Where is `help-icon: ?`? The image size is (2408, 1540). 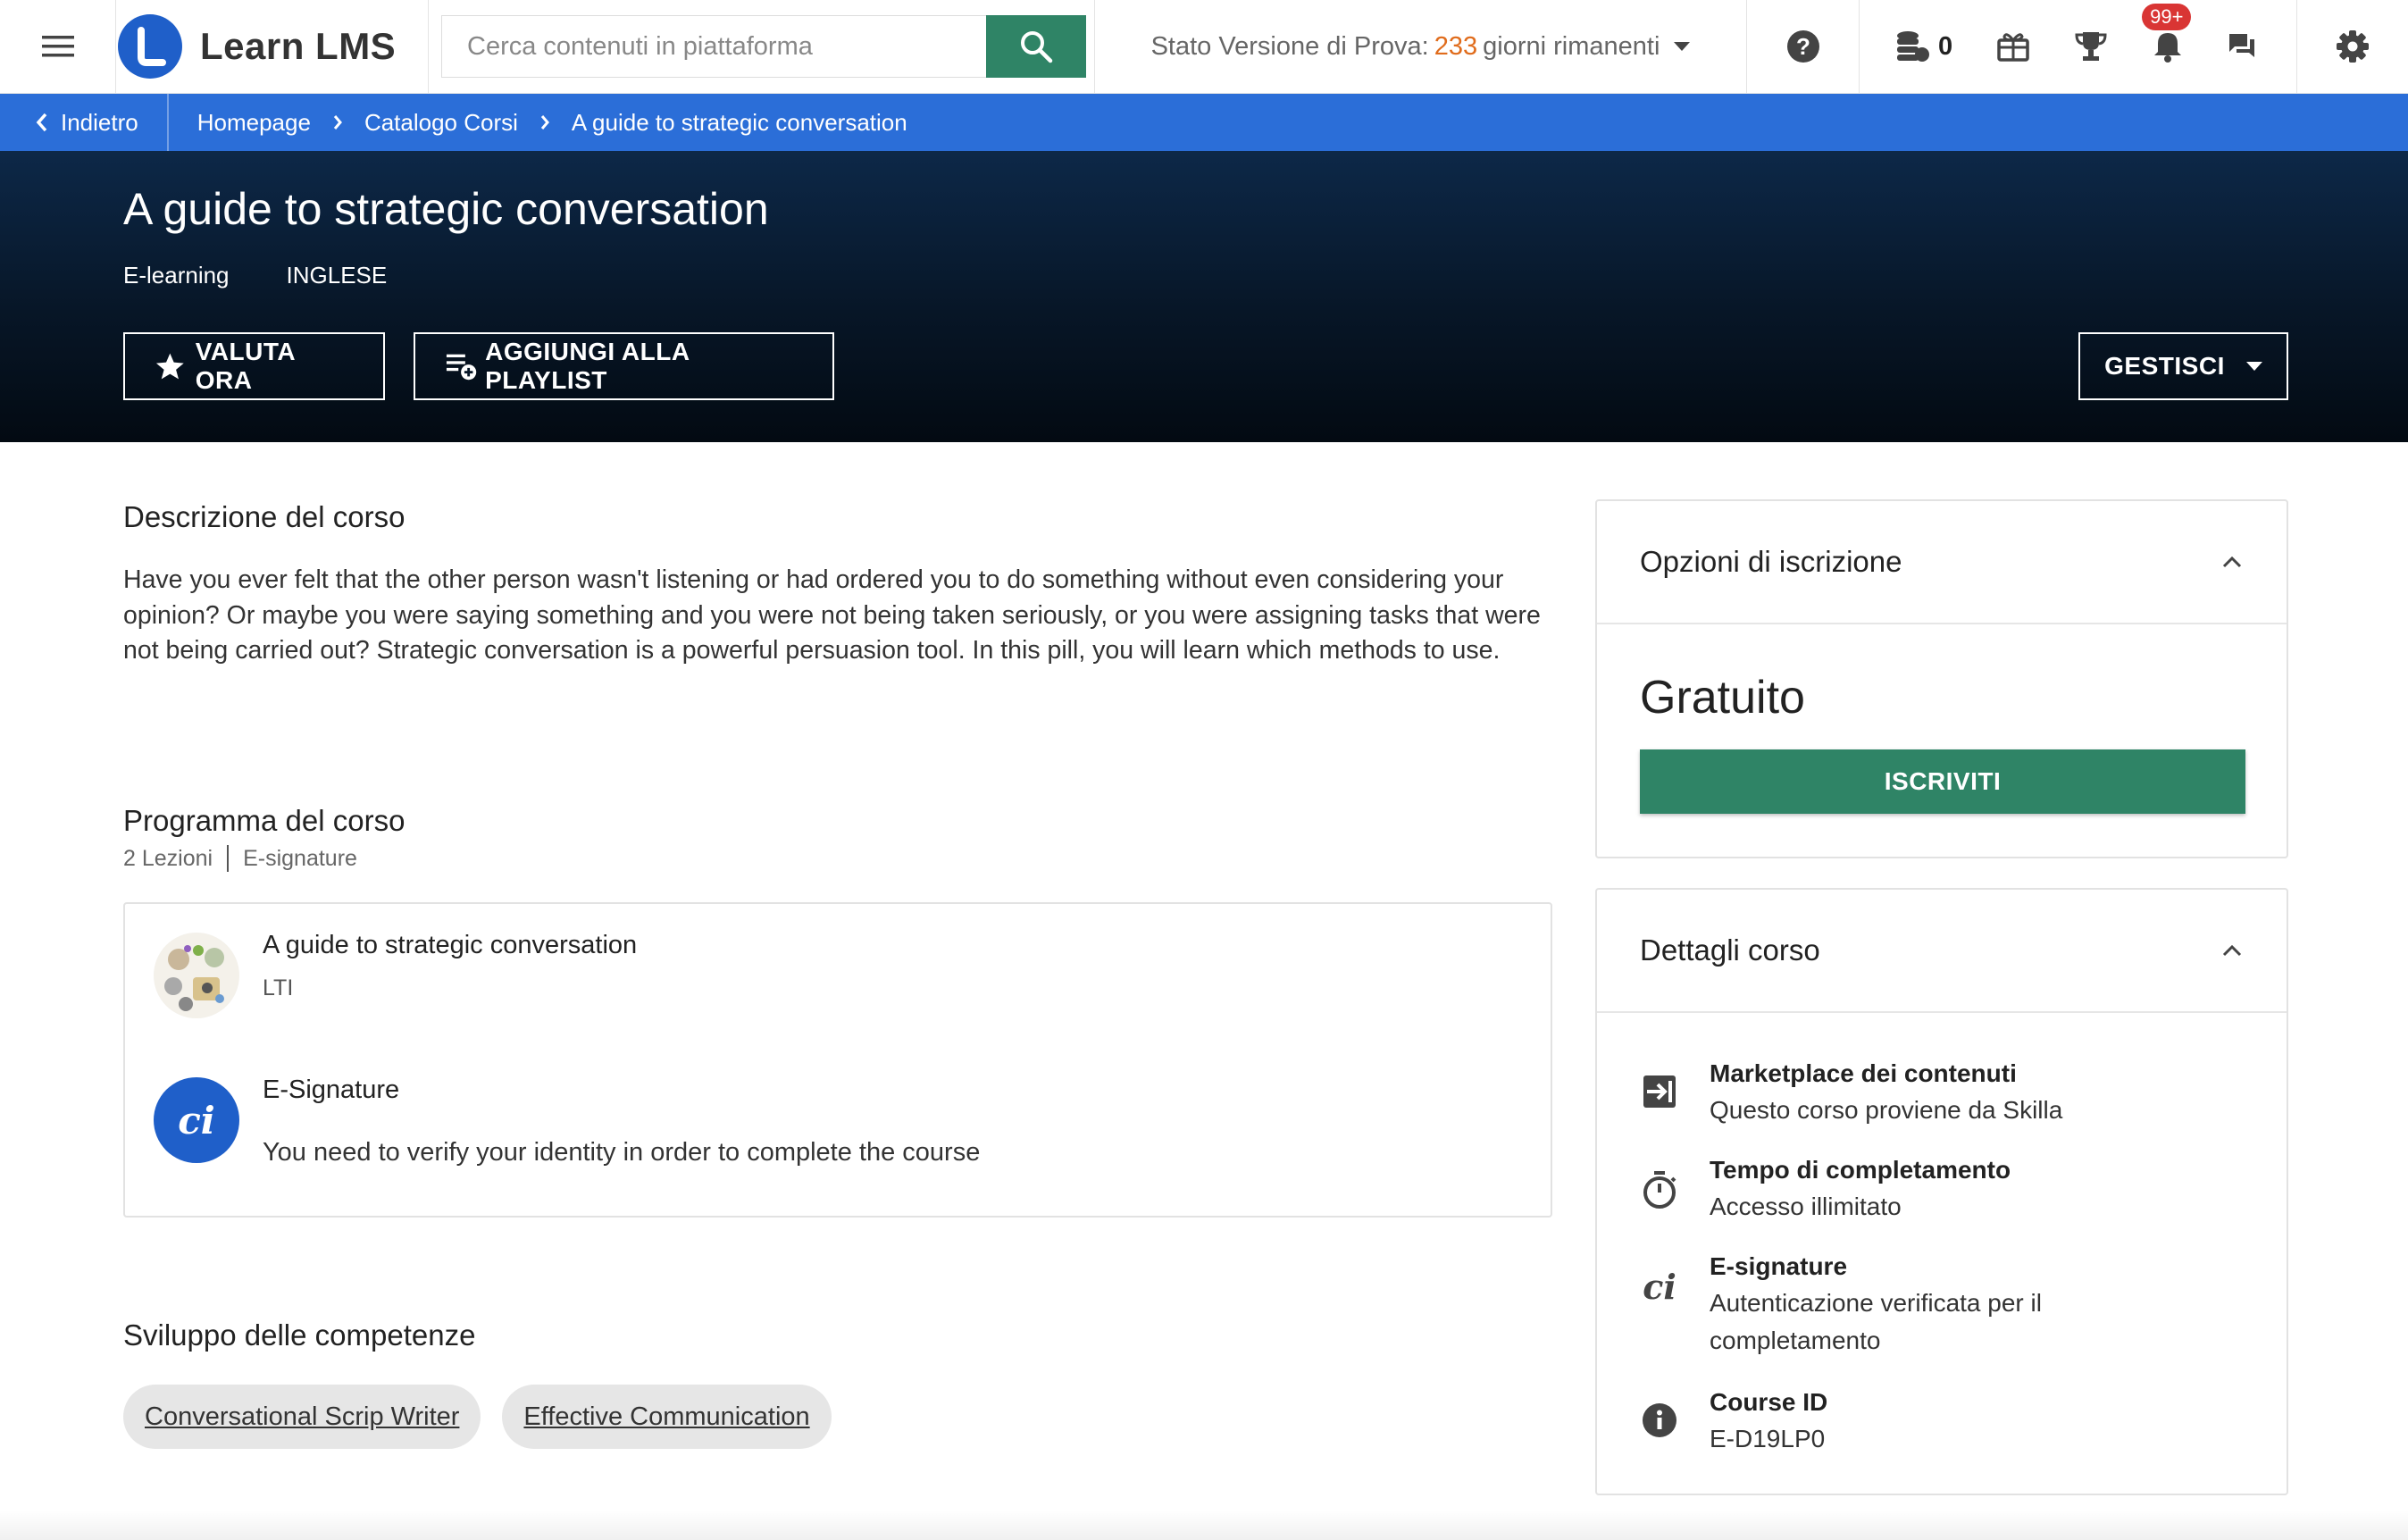 help-icon: ? is located at coordinates (1802, 46).